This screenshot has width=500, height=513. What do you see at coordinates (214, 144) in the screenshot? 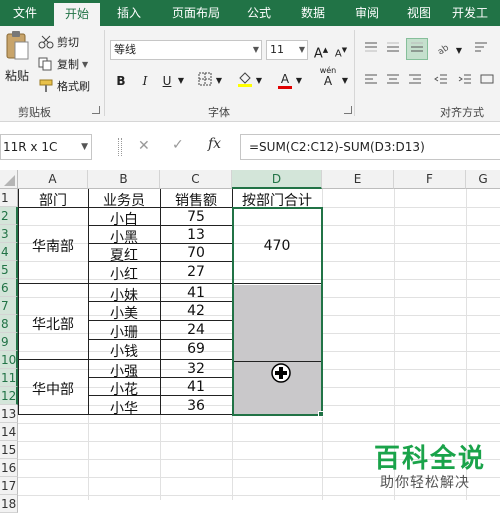
I see `insert-function-button: fx` at bounding box center [214, 144].